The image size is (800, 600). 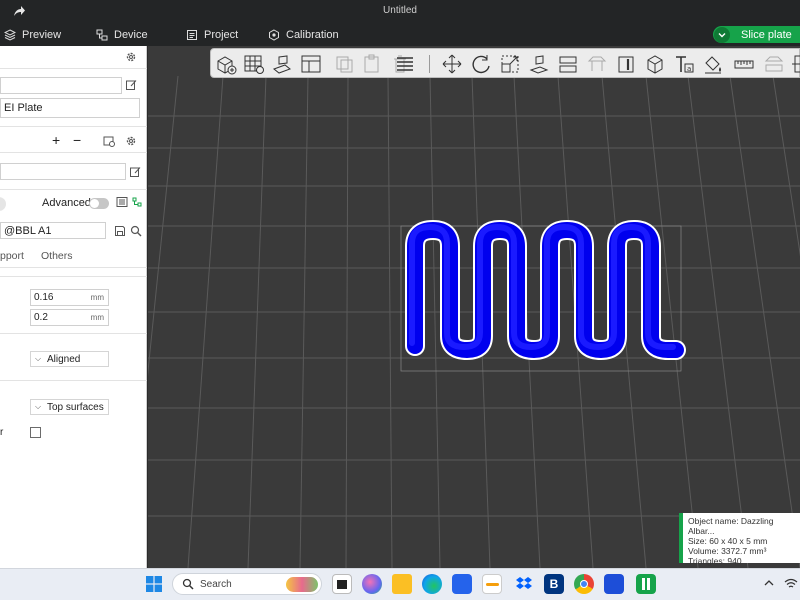 What do you see at coordinates (689, 69) in the screenshot?
I see `svg-text: a` at bounding box center [689, 69].